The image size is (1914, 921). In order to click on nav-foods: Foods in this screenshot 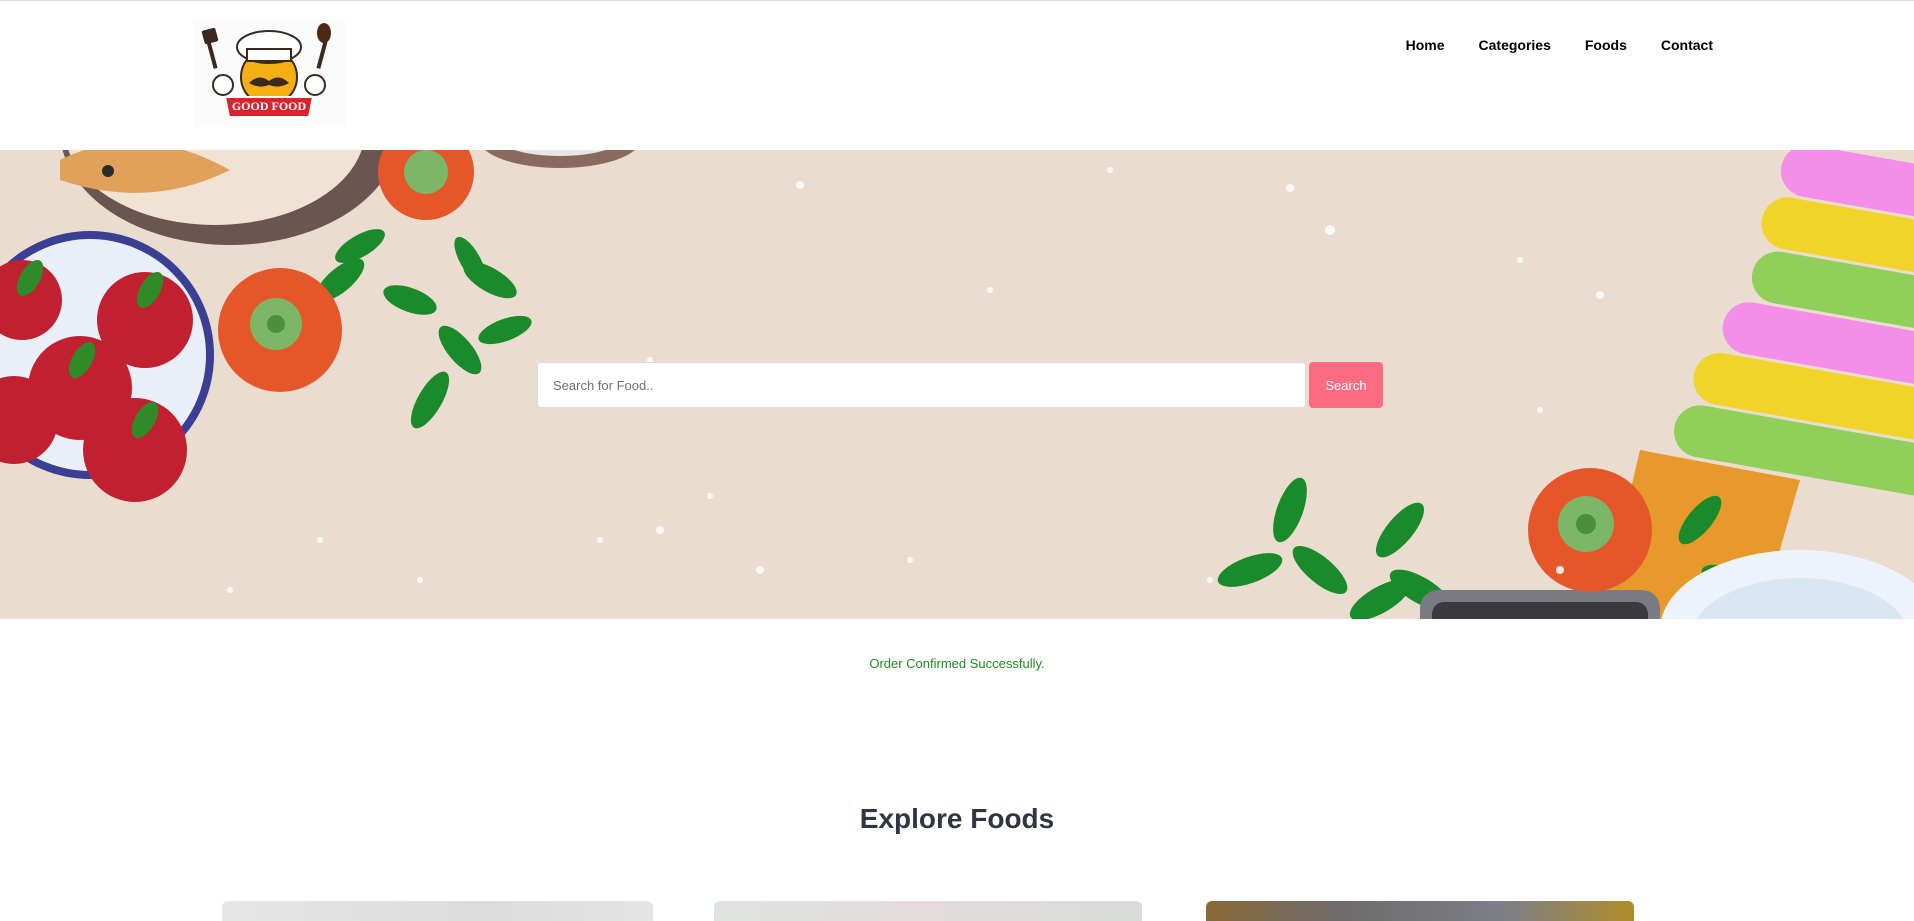, I will do `click(1606, 45)`.